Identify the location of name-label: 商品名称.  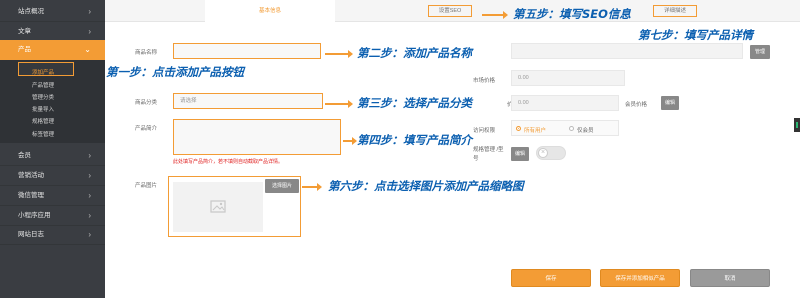
(146, 53).